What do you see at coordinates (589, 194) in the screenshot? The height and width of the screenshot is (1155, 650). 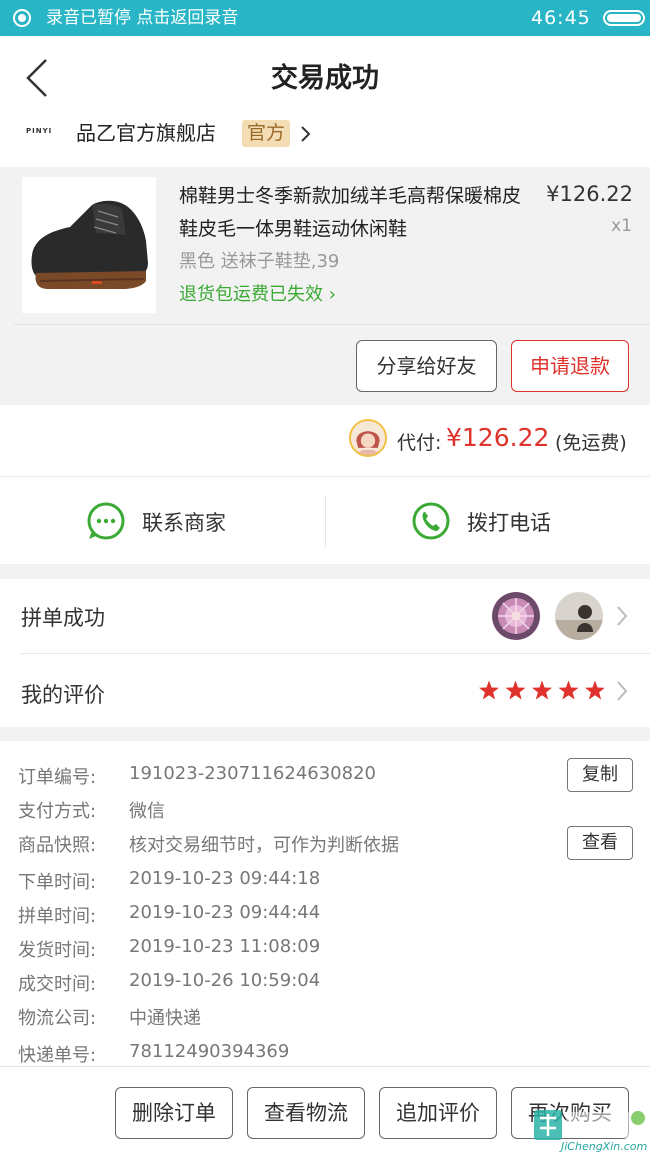 I see `product-price: ¥126.22` at bounding box center [589, 194].